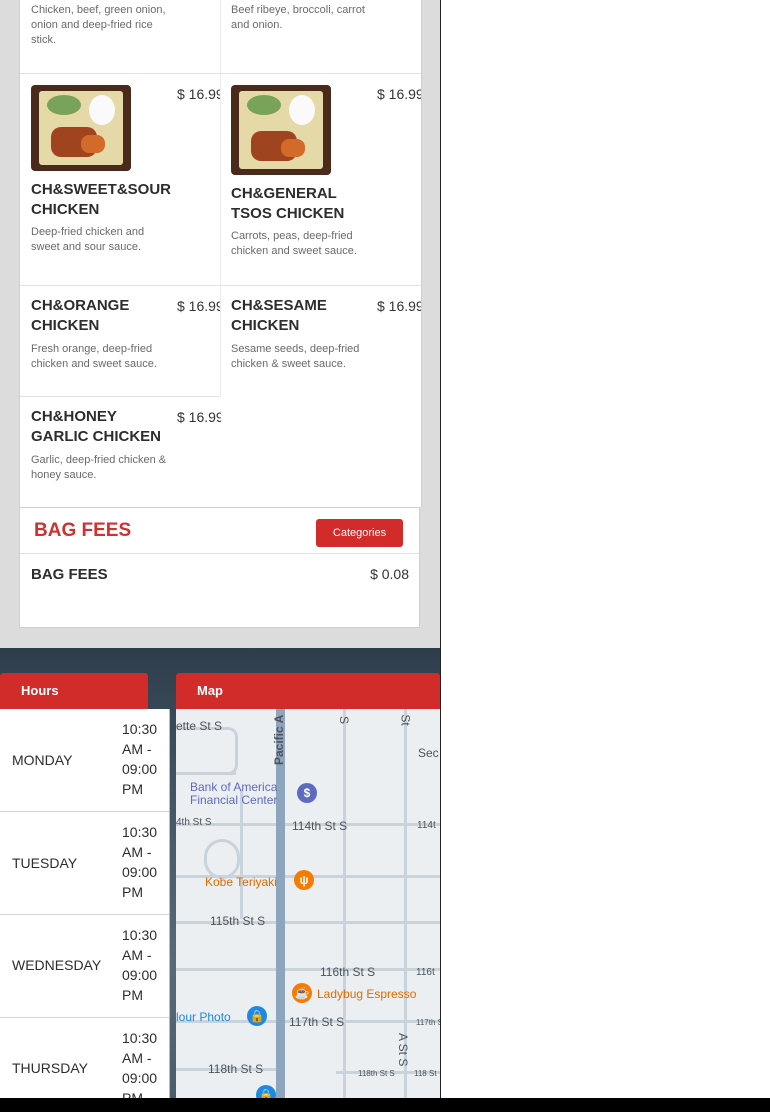  Describe the element at coordinates (80, 315) in the screenshot. I see `item-name: CH&ORANGE CHICKEN` at that location.